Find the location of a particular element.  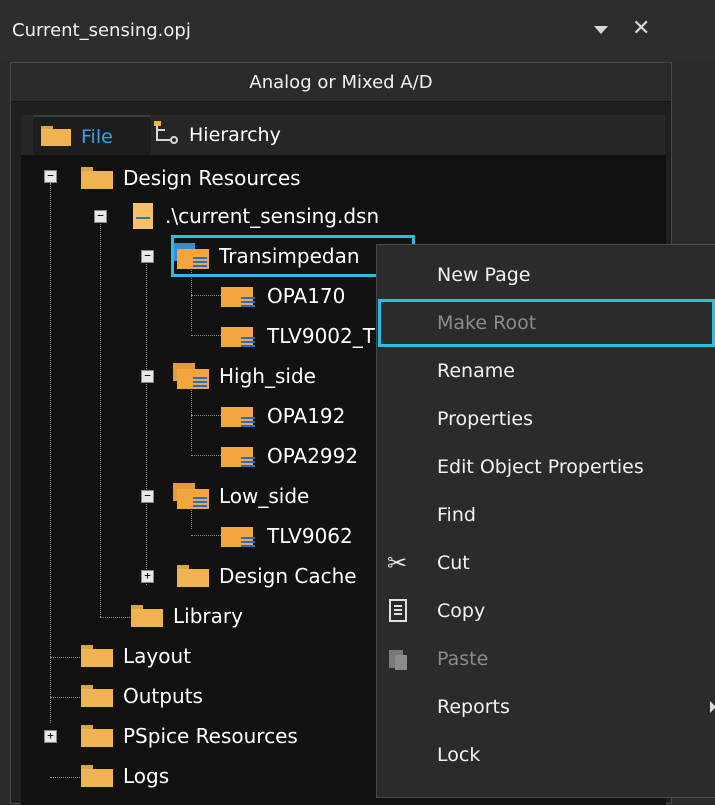

paste-icon is located at coordinates (399, 659).